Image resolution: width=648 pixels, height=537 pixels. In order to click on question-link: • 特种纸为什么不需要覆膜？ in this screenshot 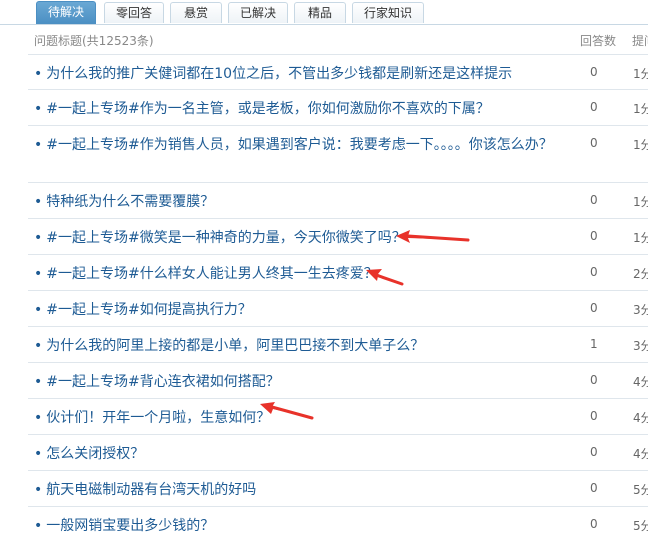, I will do `click(294, 202)`.